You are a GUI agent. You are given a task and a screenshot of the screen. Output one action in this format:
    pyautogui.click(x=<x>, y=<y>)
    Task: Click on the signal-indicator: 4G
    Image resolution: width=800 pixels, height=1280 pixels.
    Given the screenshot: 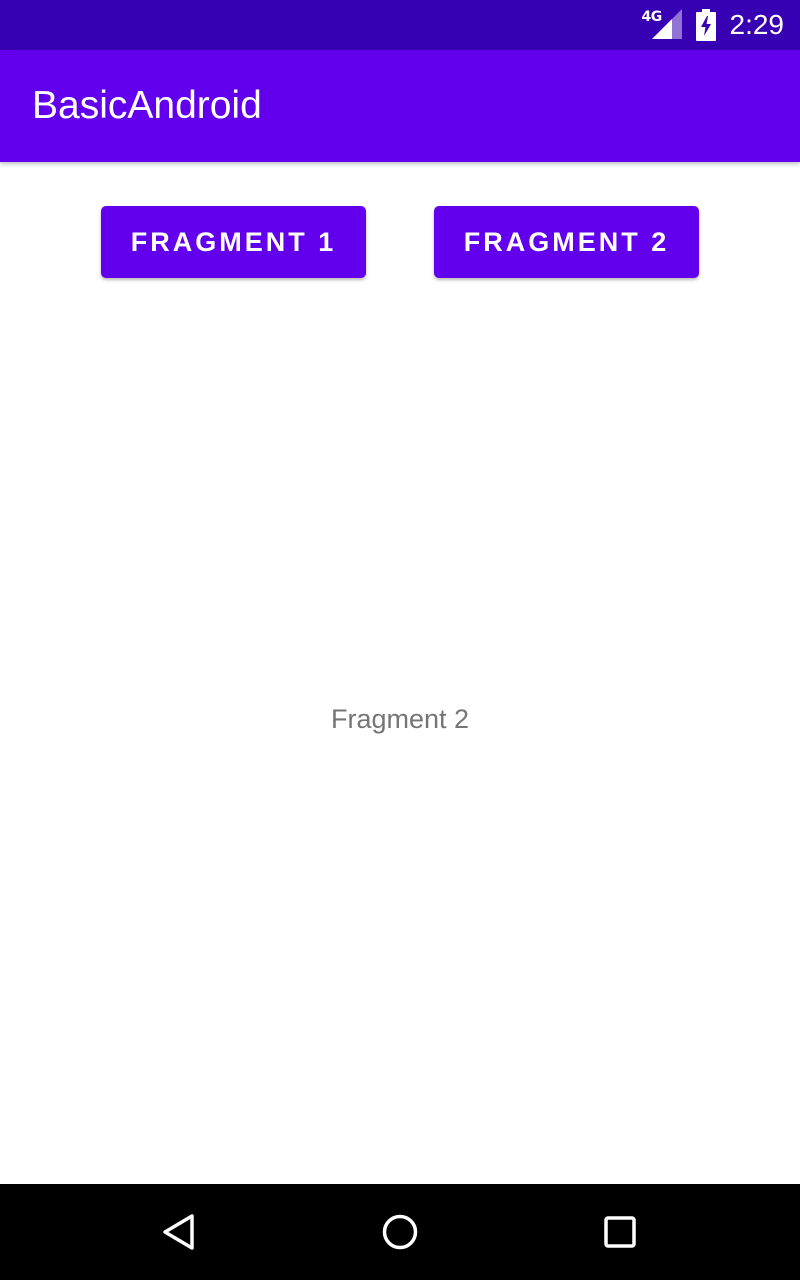 What is the action you would take?
    pyautogui.click(x=662, y=25)
    